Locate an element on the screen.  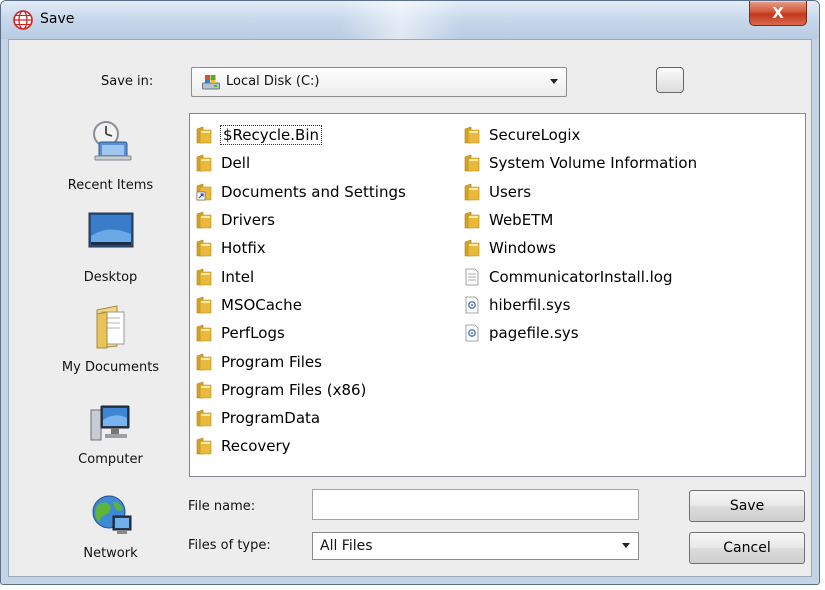
file-name: SecureLogix is located at coordinates (535, 135).